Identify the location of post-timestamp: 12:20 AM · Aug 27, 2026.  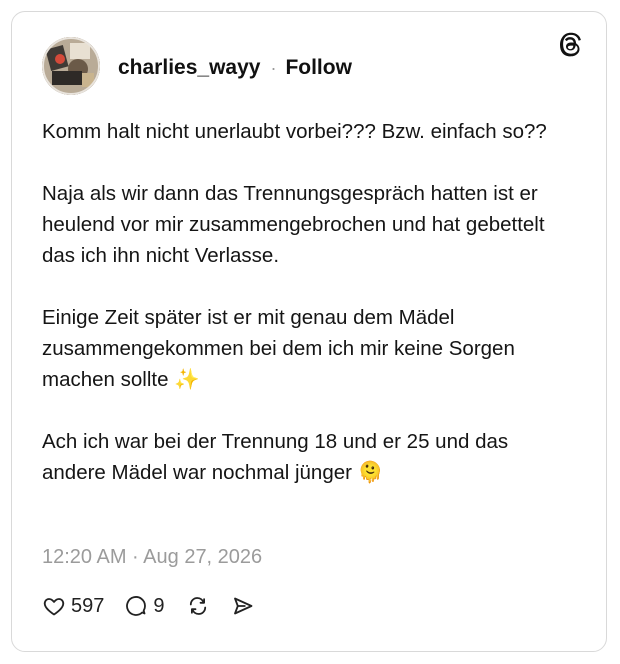
(152, 557).